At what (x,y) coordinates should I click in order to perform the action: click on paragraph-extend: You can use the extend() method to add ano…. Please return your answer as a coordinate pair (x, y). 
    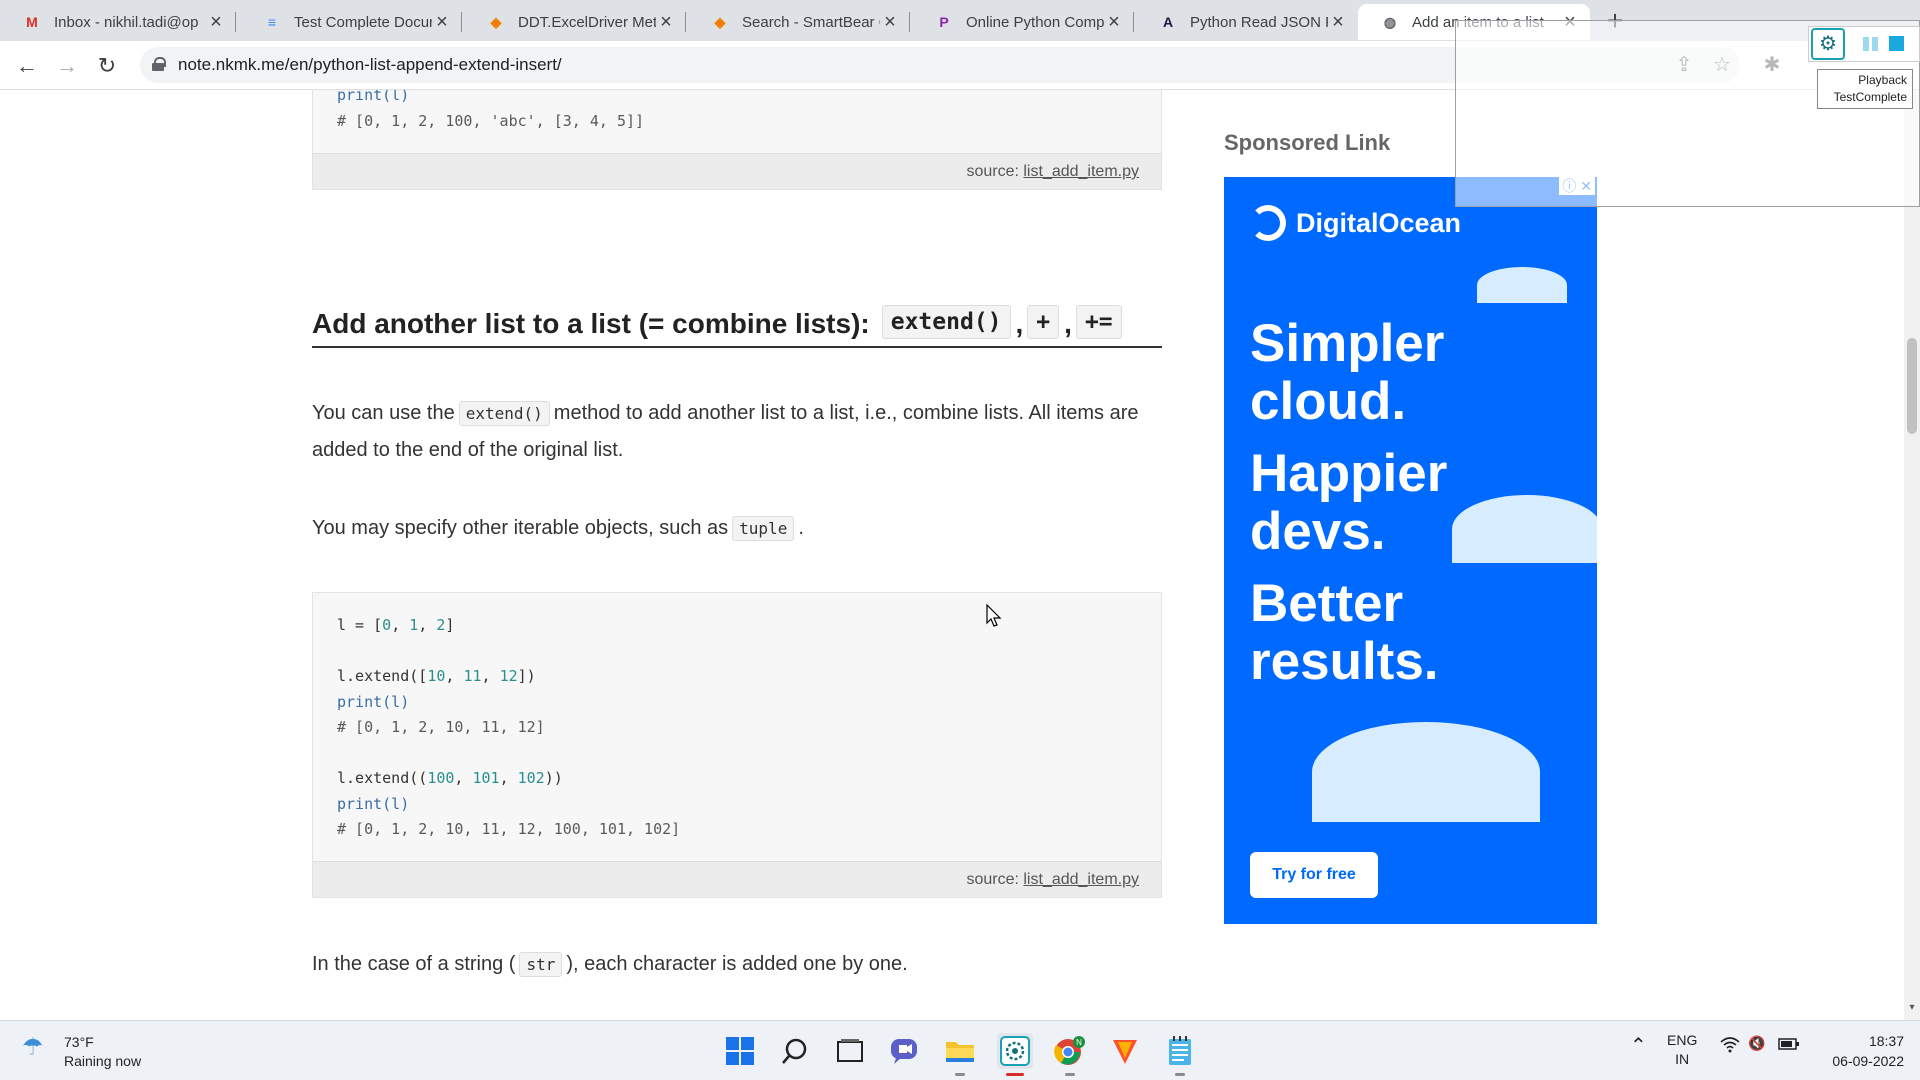
    Looking at the image, I should click on (737, 431).